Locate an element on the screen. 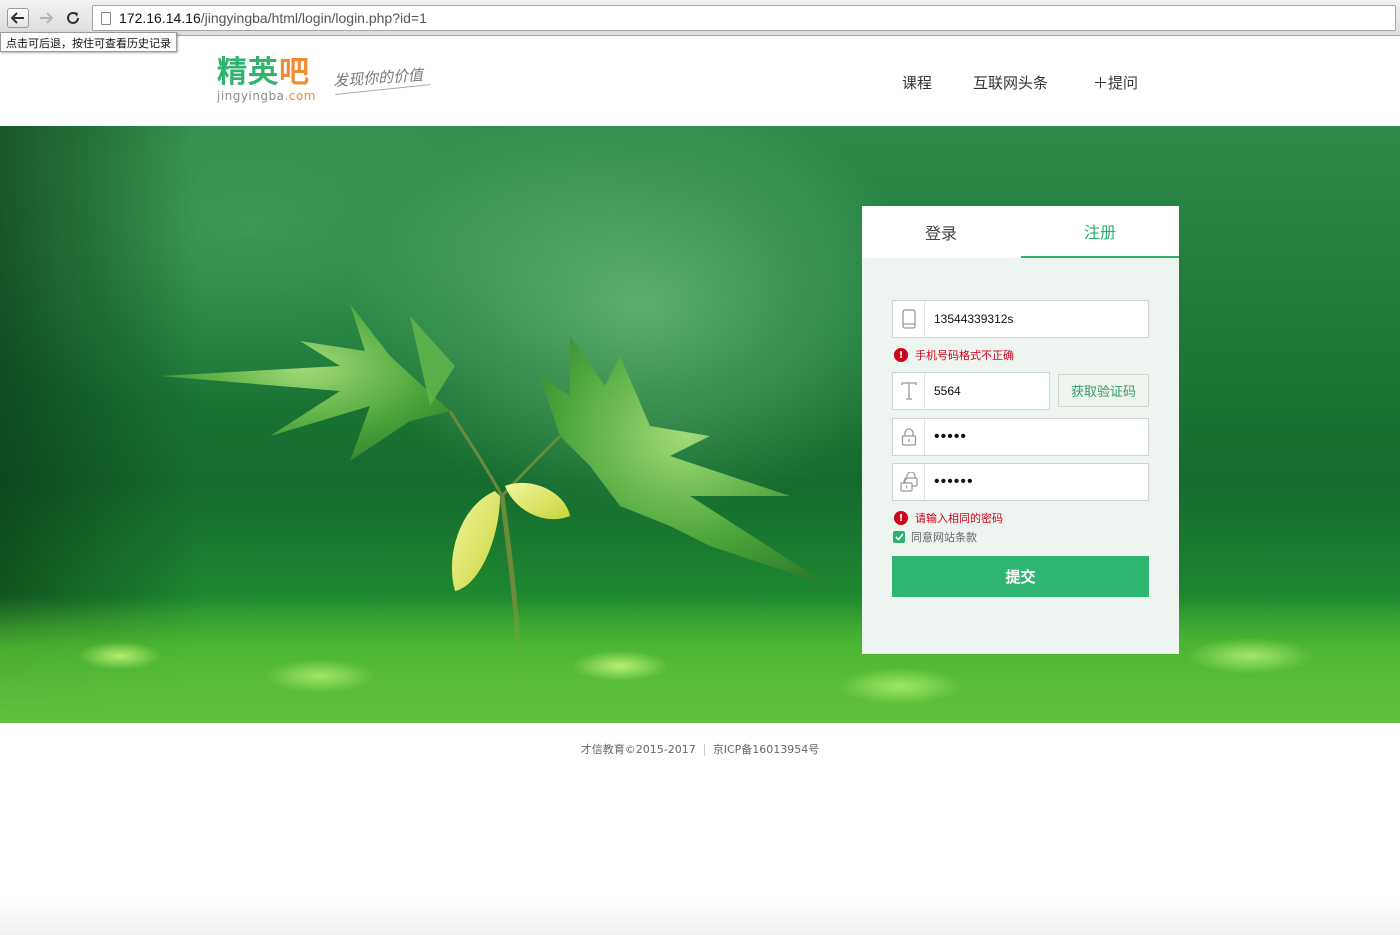  back-button is located at coordinates (18, 18).